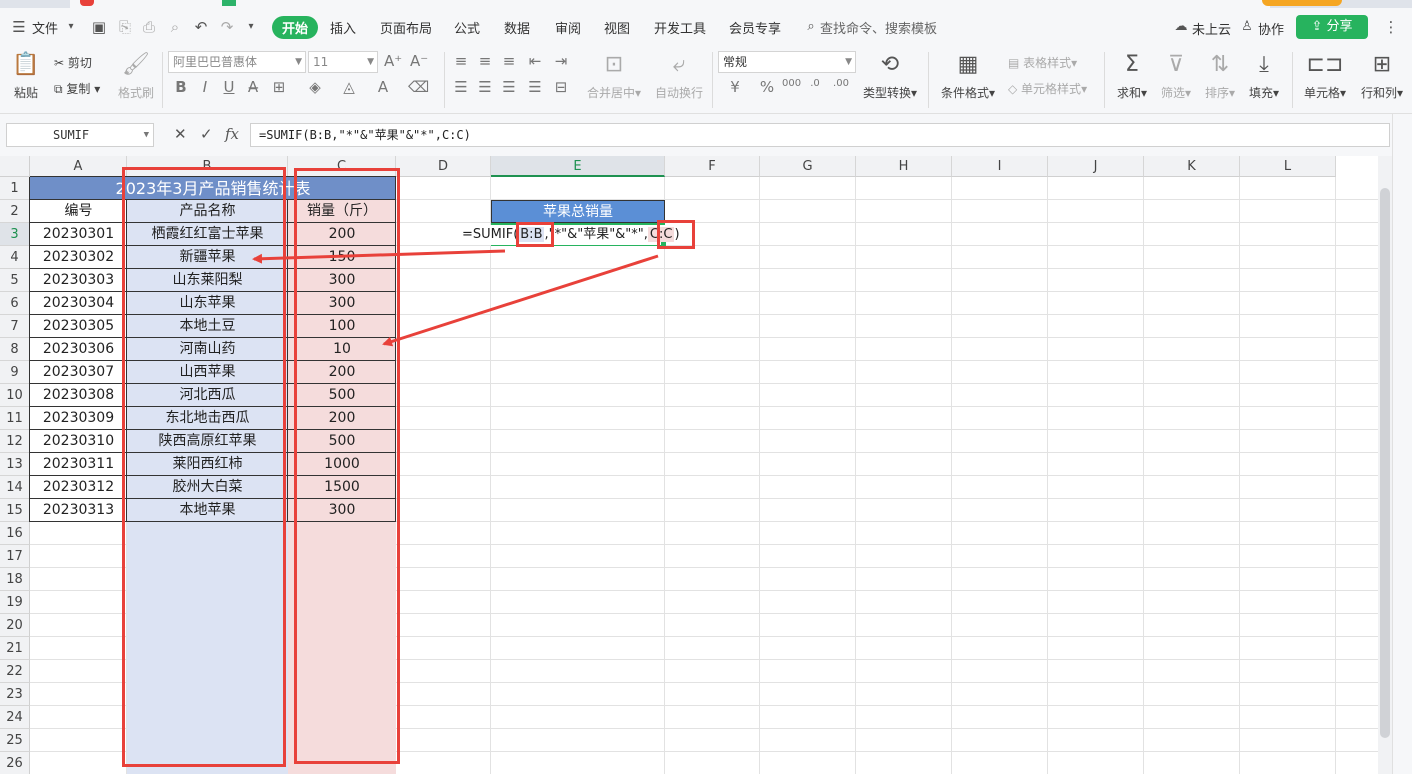 The image size is (1412, 774). I want to click on row-header-1: 1, so click(15, 188).